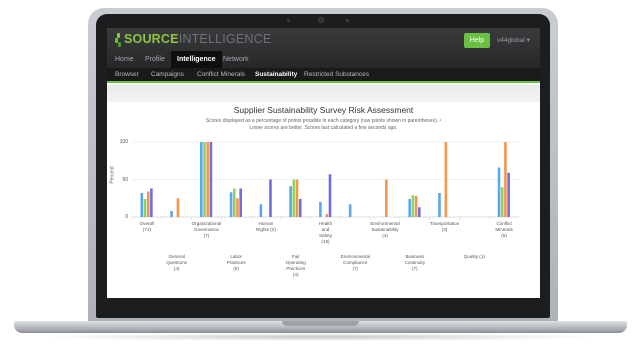 This screenshot has height=354, width=641. Describe the element at coordinates (123, 142) in the screenshot. I see `y-tick-label: 100` at that location.